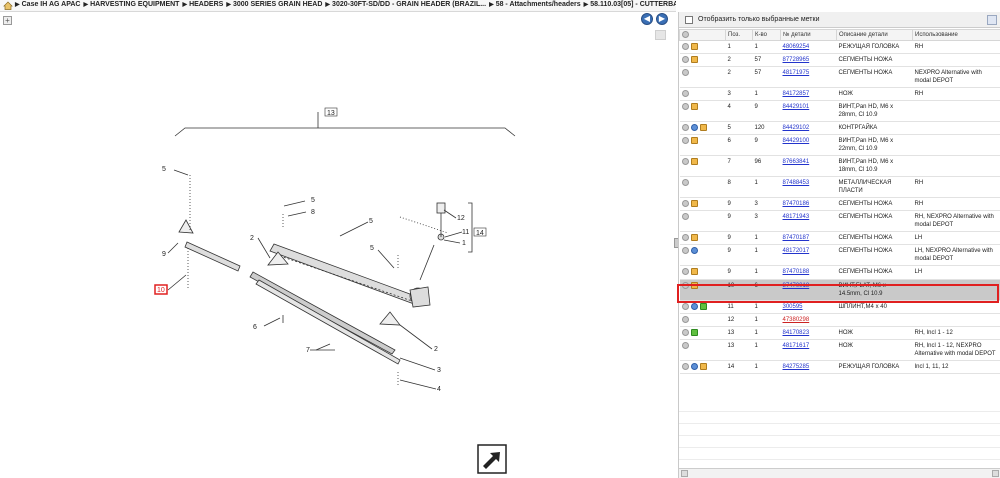 This screenshot has height=478, width=1000. What do you see at coordinates (796, 162) in the screenshot?
I see `part-number-link: 87663841` at bounding box center [796, 162].